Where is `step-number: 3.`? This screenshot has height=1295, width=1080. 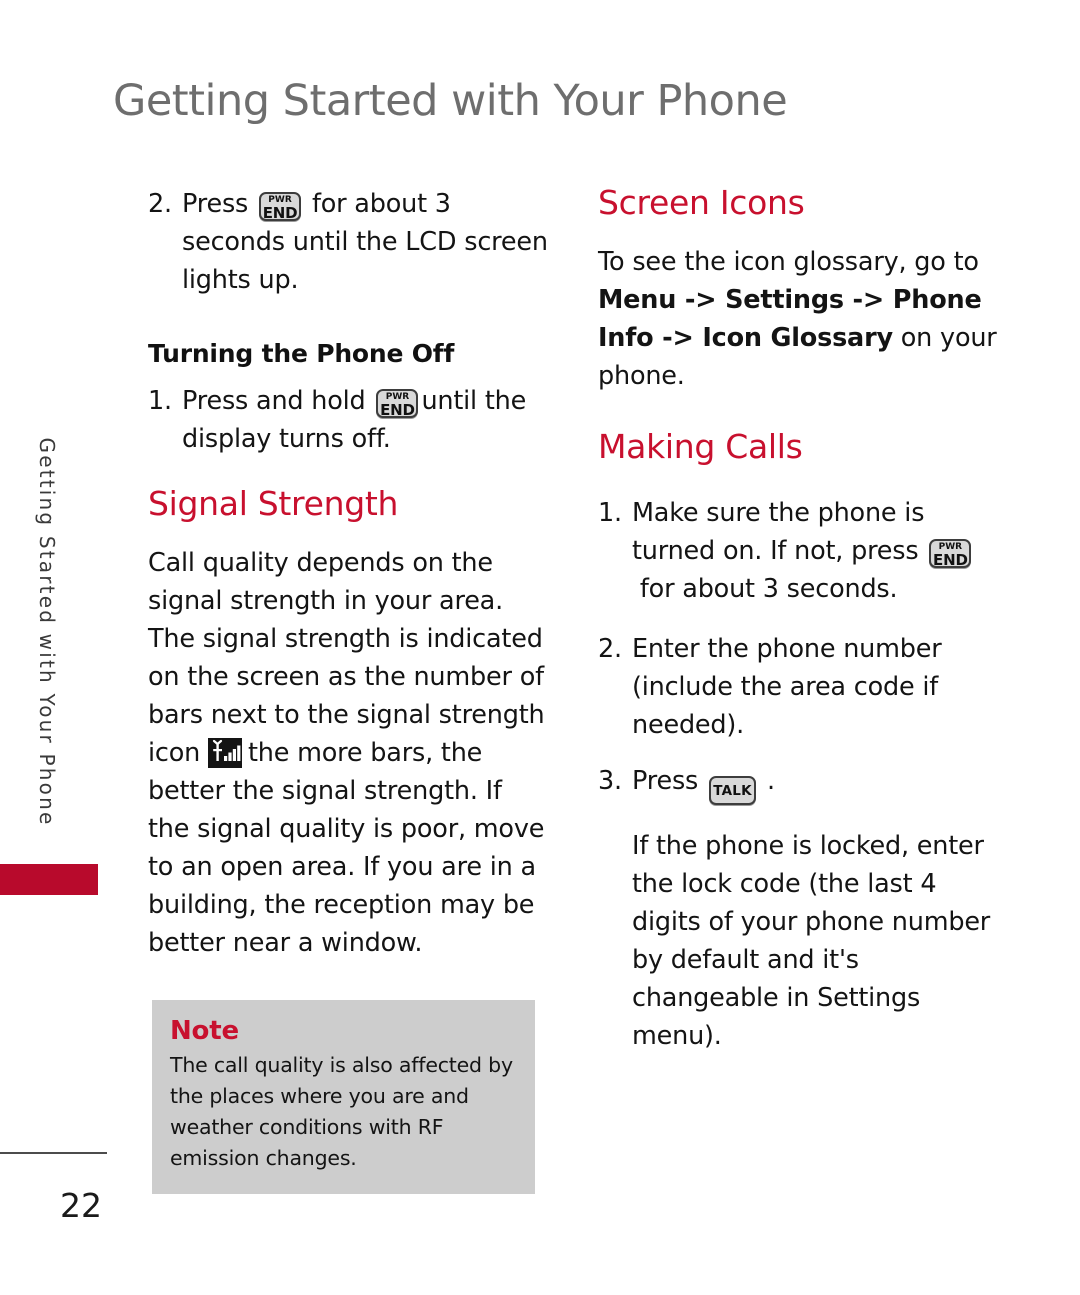 step-number: 3. is located at coordinates (610, 780).